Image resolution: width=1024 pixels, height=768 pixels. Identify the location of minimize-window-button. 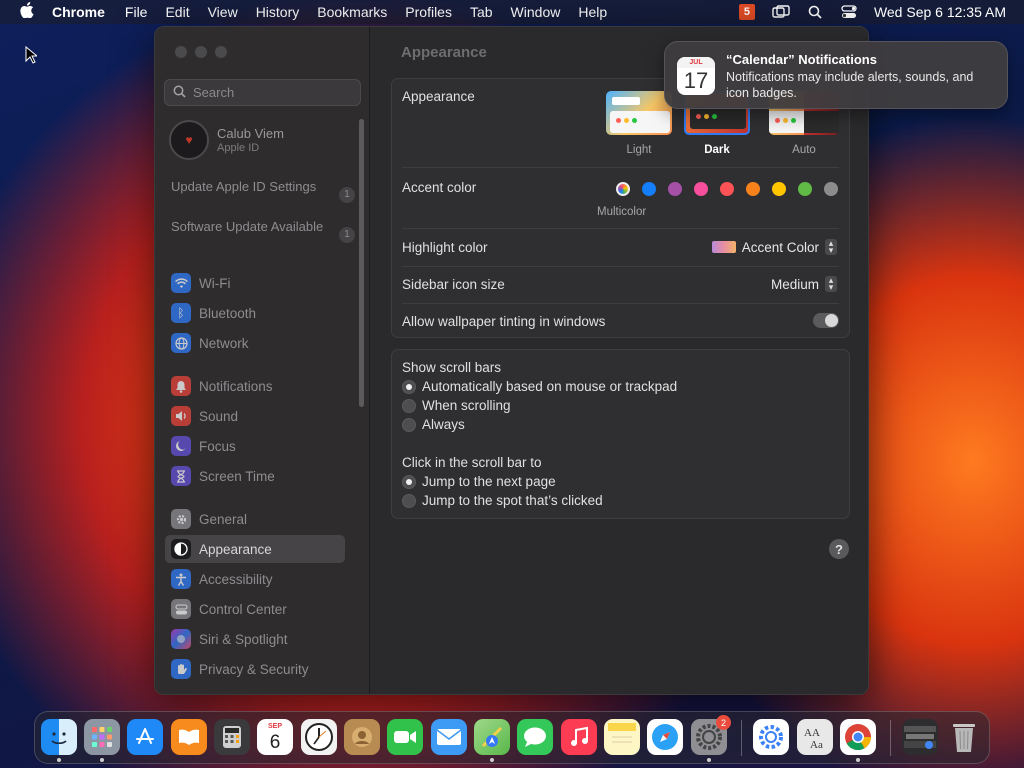
(201, 52).